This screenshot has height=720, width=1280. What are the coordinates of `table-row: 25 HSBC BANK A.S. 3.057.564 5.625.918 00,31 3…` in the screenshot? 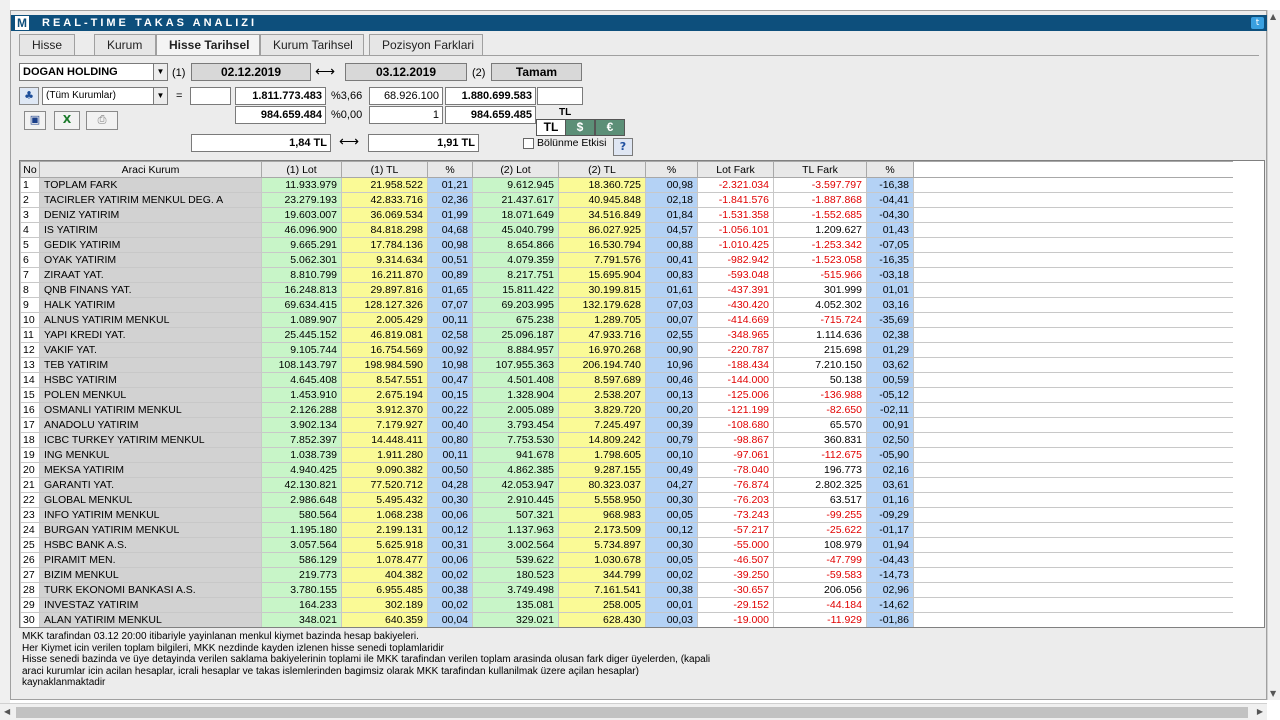 It's located at (626, 545).